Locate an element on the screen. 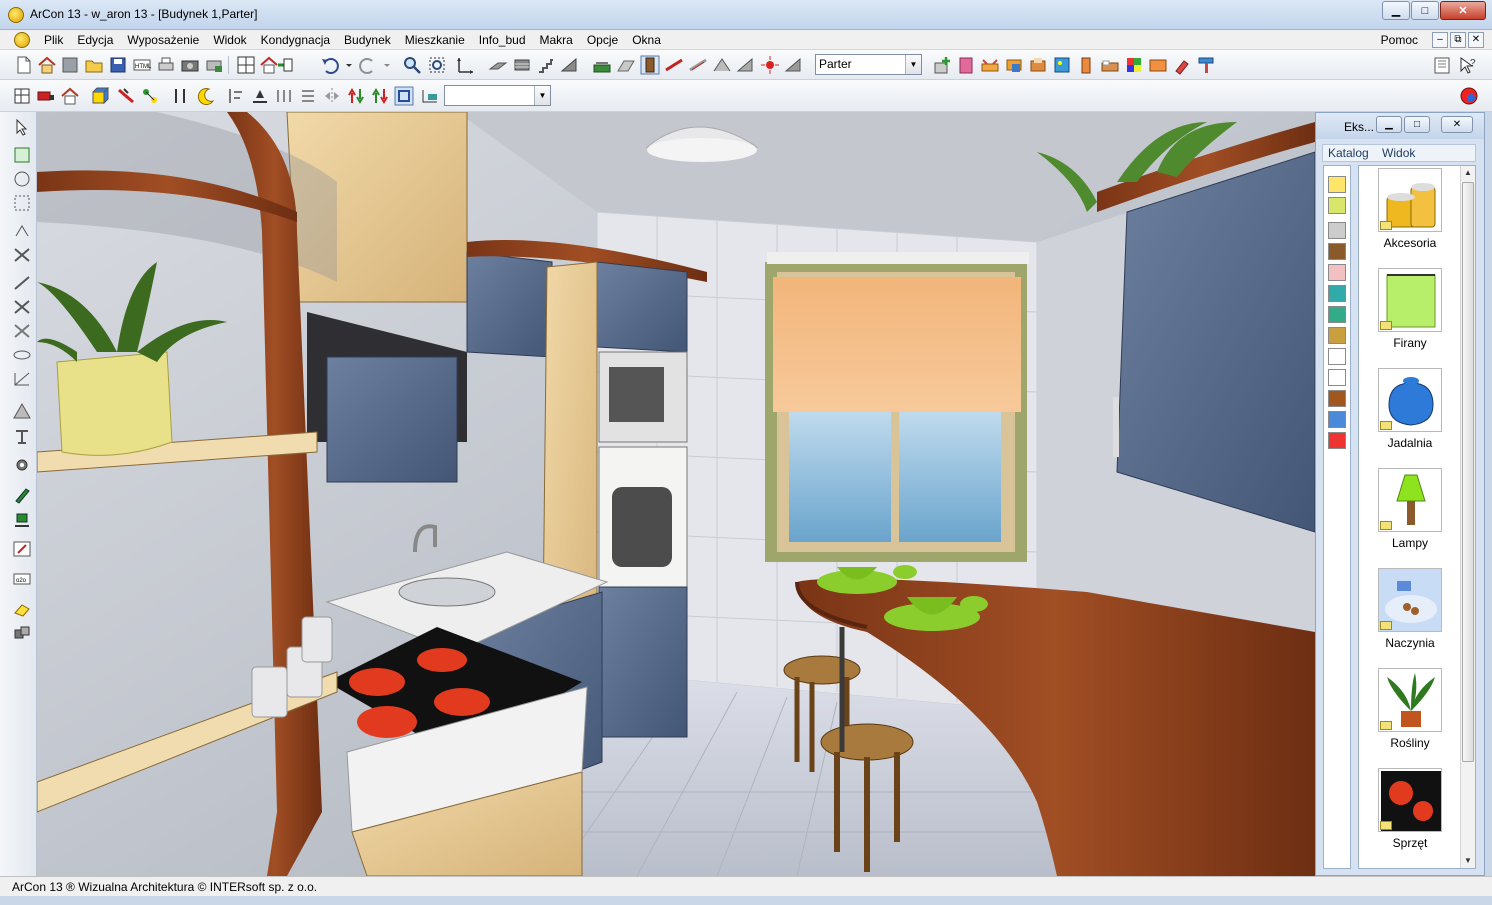  catalog-item: Sprzęt is located at coordinates (1412, 818).